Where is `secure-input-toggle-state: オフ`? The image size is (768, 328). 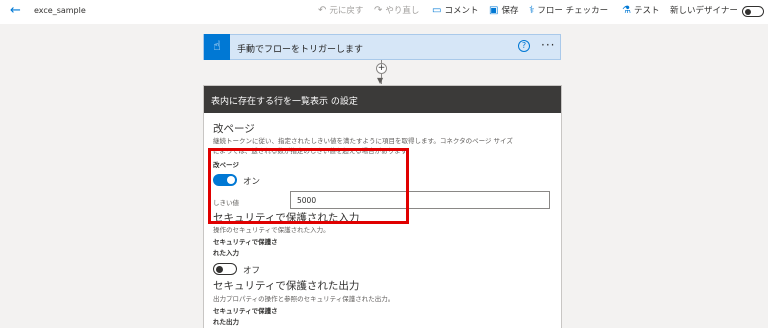
secure-input-toggle-state: オフ is located at coordinates (252, 271).